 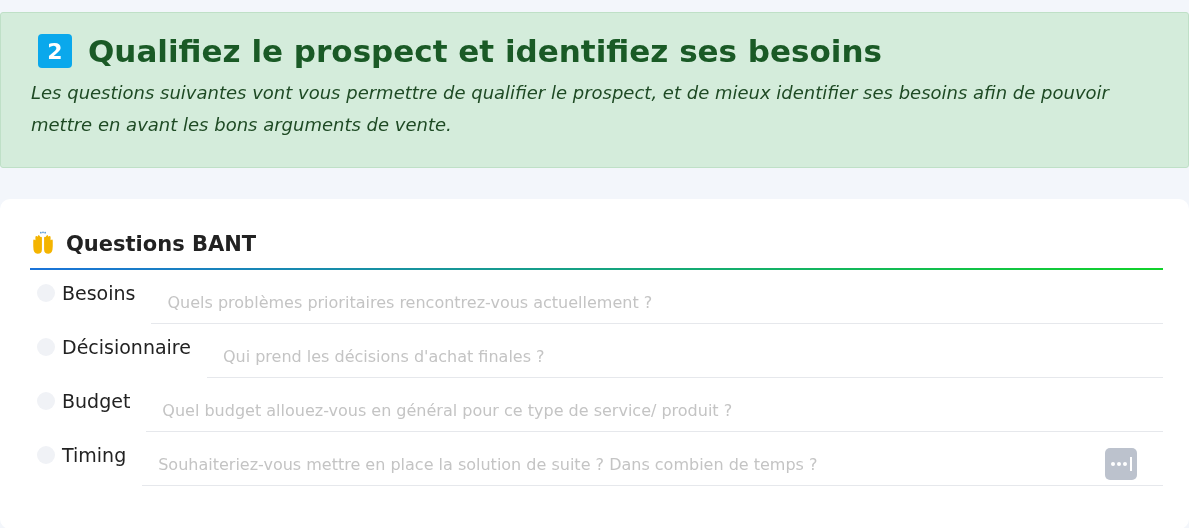 What do you see at coordinates (654, 404) in the screenshot?
I see `input-field: Quel budget allouez-vous en général pour ce type de service/ produit ?` at bounding box center [654, 404].